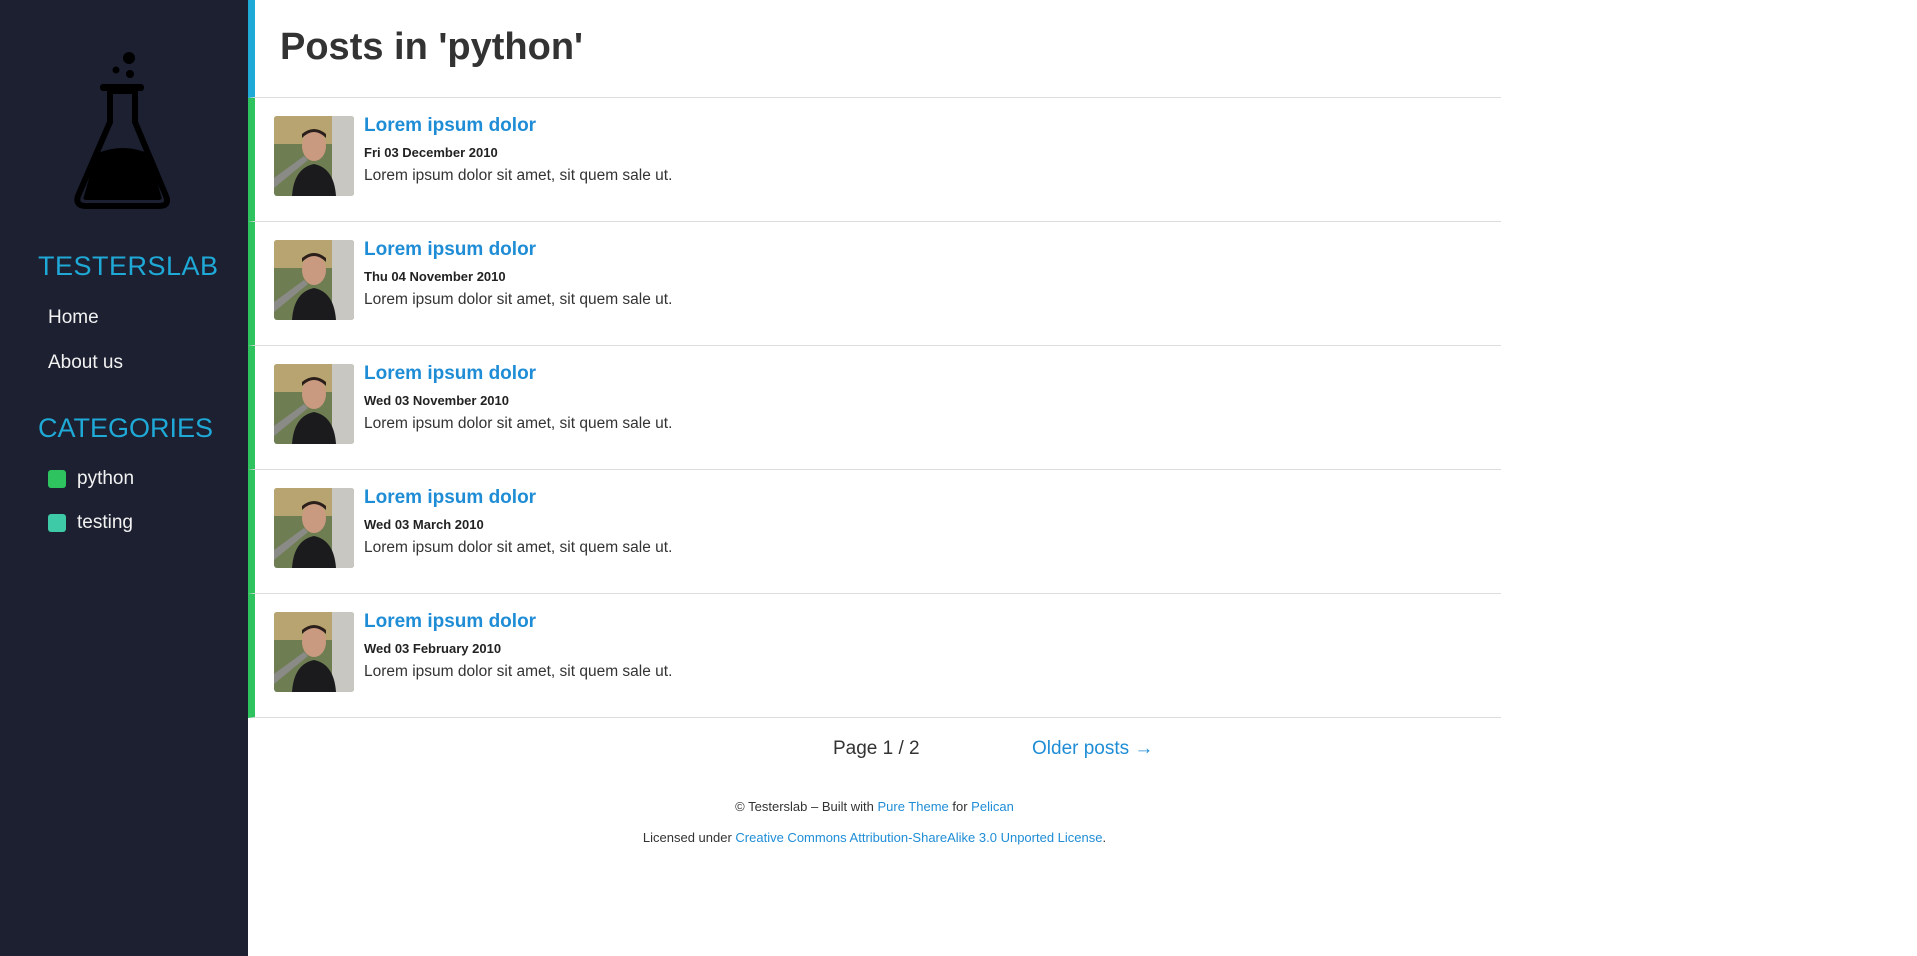 The width and height of the screenshot is (1917, 956). Describe the element at coordinates (128, 266) in the screenshot. I see `site-title: TESTERSLAB` at that location.